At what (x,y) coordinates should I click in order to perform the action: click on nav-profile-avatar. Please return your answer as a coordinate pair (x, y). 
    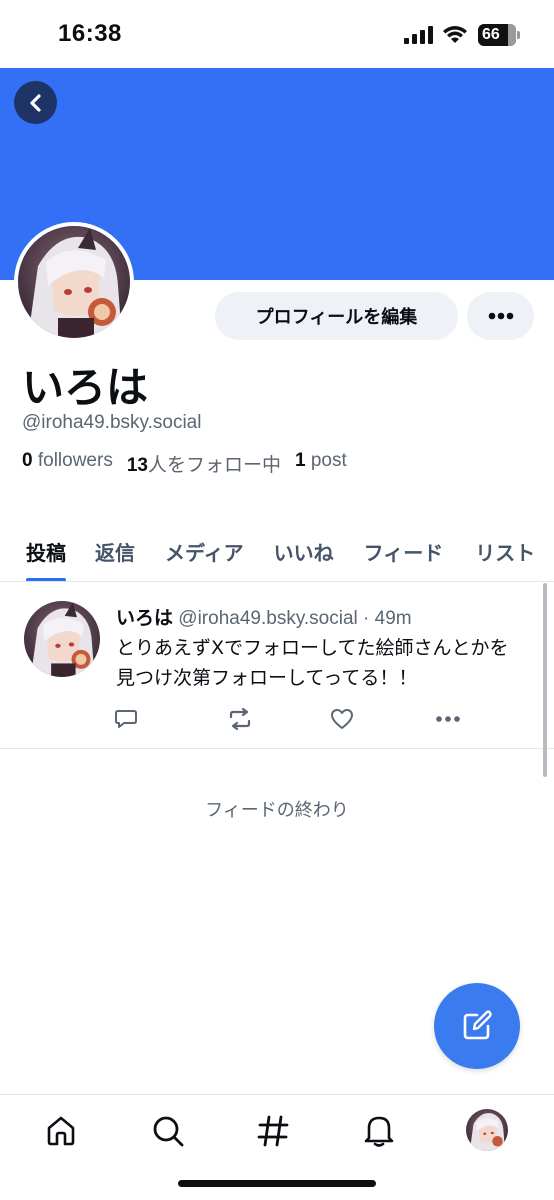
    Looking at the image, I should click on (487, 1130).